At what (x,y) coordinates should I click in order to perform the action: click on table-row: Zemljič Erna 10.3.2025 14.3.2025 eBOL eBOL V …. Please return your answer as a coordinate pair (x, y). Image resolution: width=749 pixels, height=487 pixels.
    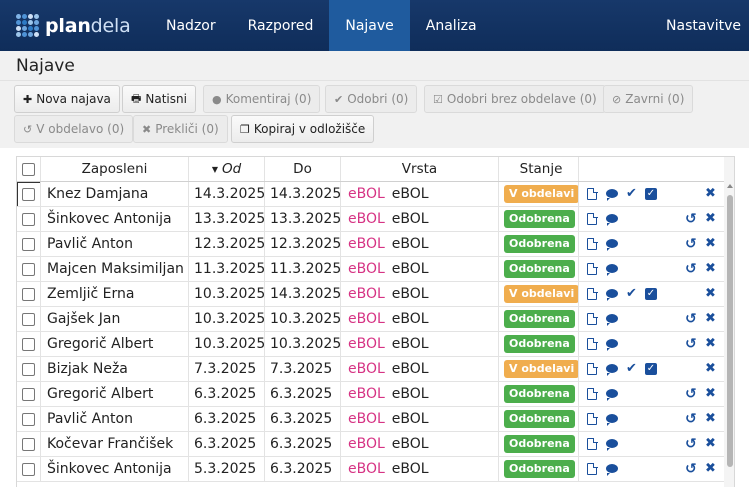
    Looking at the image, I should click on (370, 294).